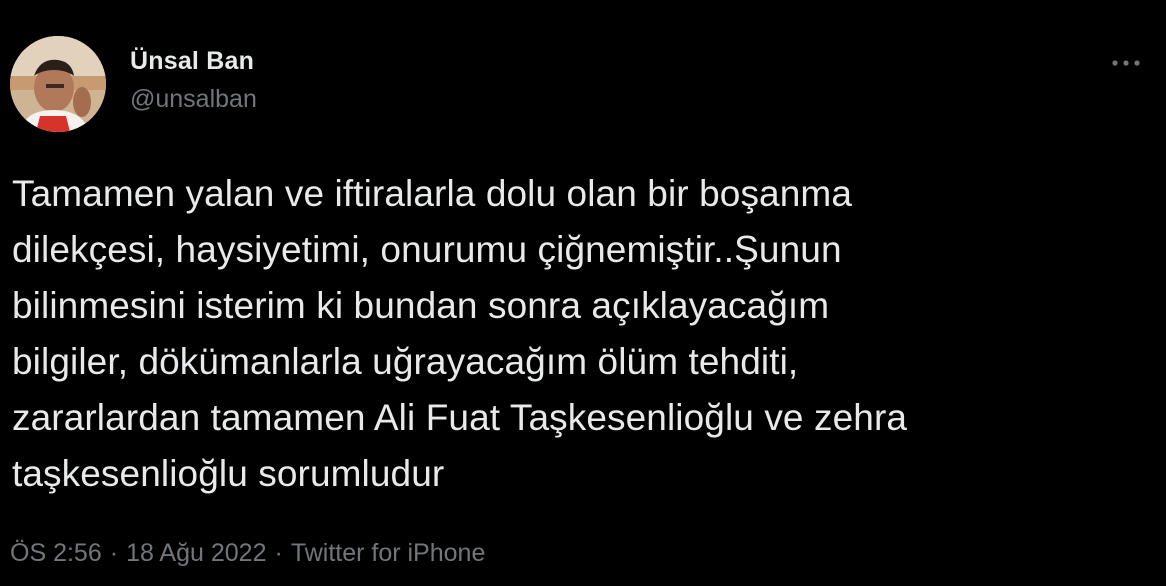 This screenshot has height=586, width=1166. What do you see at coordinates (56, 553) in the screenshot?
I see `tweet-time: ÖS 2:56` at bounding box center [56, 553].